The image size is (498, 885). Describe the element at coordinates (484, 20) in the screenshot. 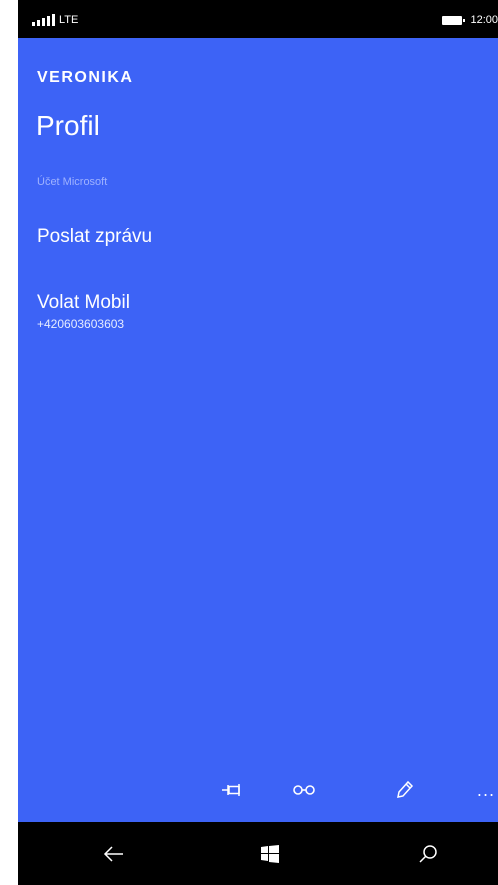

I see `clock: 12:00` at that location.